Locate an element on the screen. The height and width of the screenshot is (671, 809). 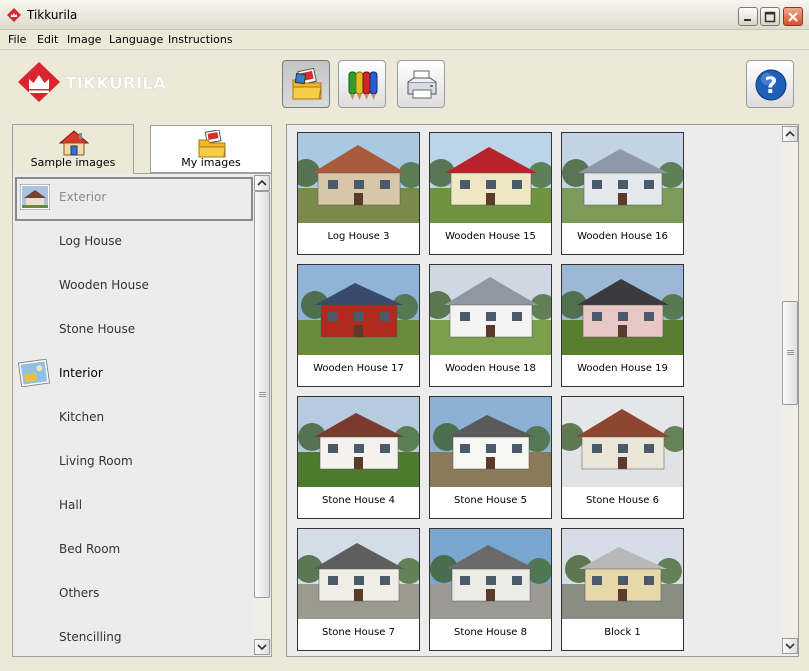
image-thumbnail: Block 1 is located at coordinates (622, 589).